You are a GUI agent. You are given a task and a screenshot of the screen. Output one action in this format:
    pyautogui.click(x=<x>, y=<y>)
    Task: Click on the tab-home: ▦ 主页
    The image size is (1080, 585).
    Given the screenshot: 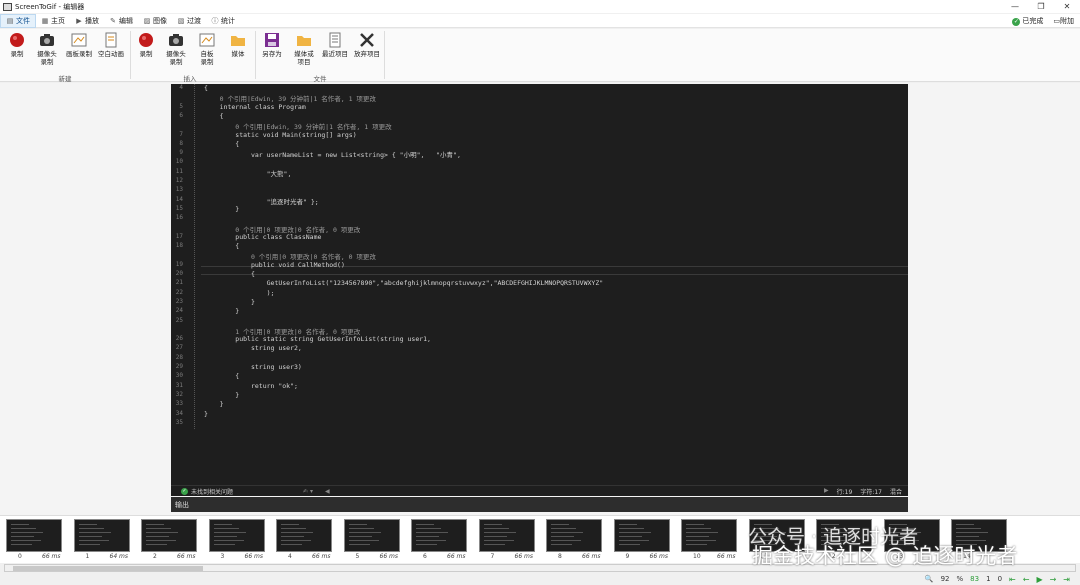 What is the action you would take?
    pyautogui.click(x=53, y=21)
    